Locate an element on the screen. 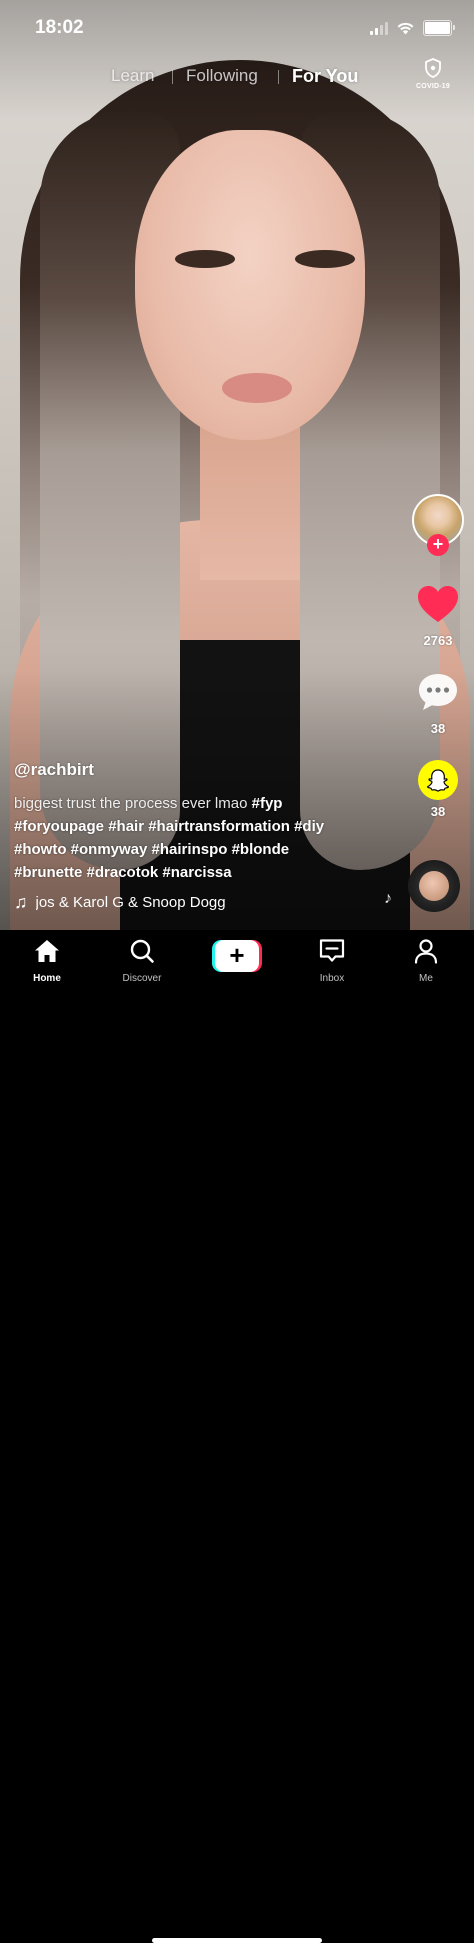  nav-home-label: Home is located at coordinates (47, 978).